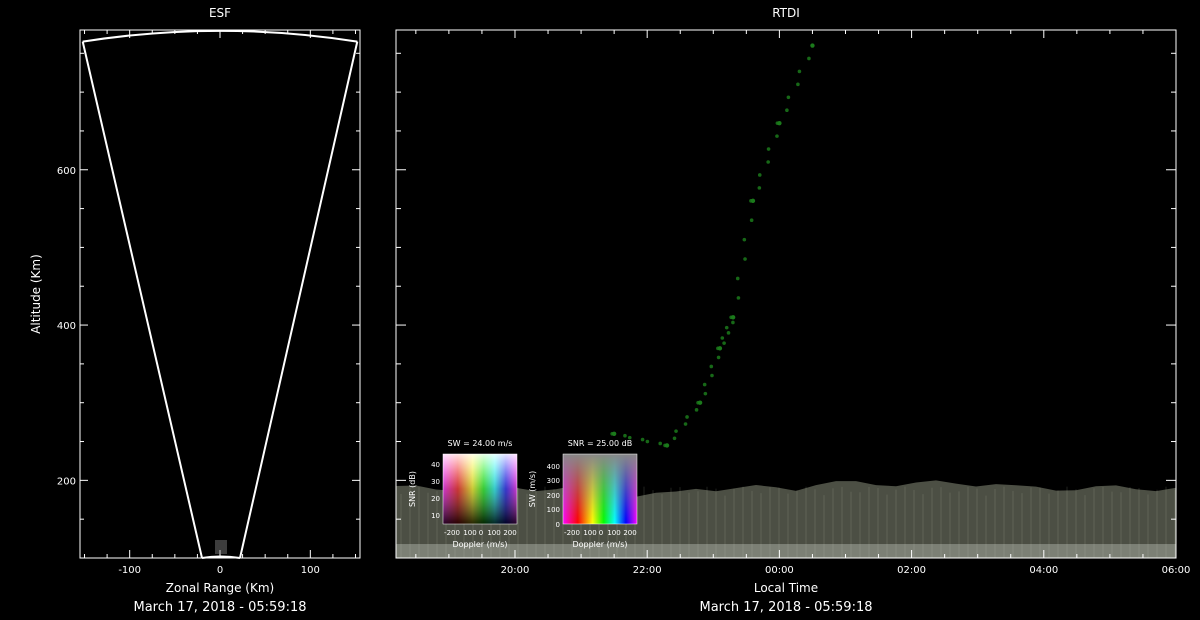 This screenshot has width=1200, height=620. Describe the element at coordinates (435, 499) in the screenshot. I see `legend-sw-ytick: 20` at that location.